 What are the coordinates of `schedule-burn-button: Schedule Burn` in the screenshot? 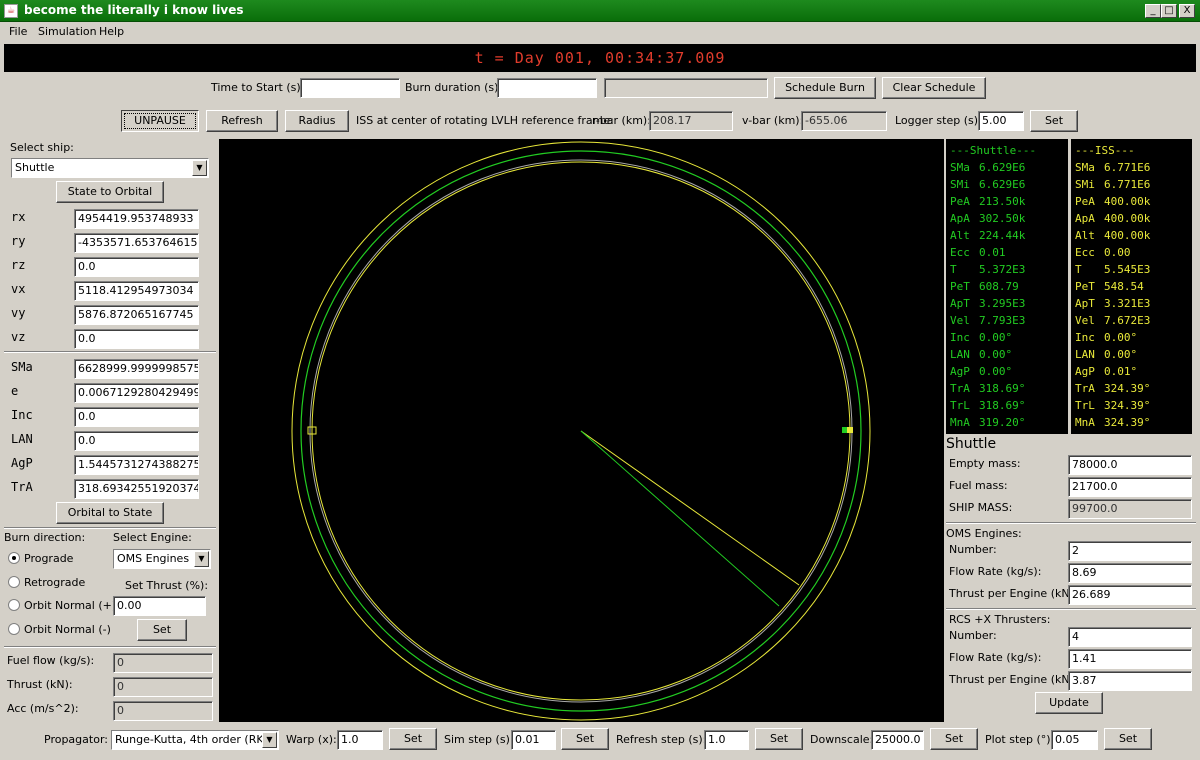 It's located at (825, 88).